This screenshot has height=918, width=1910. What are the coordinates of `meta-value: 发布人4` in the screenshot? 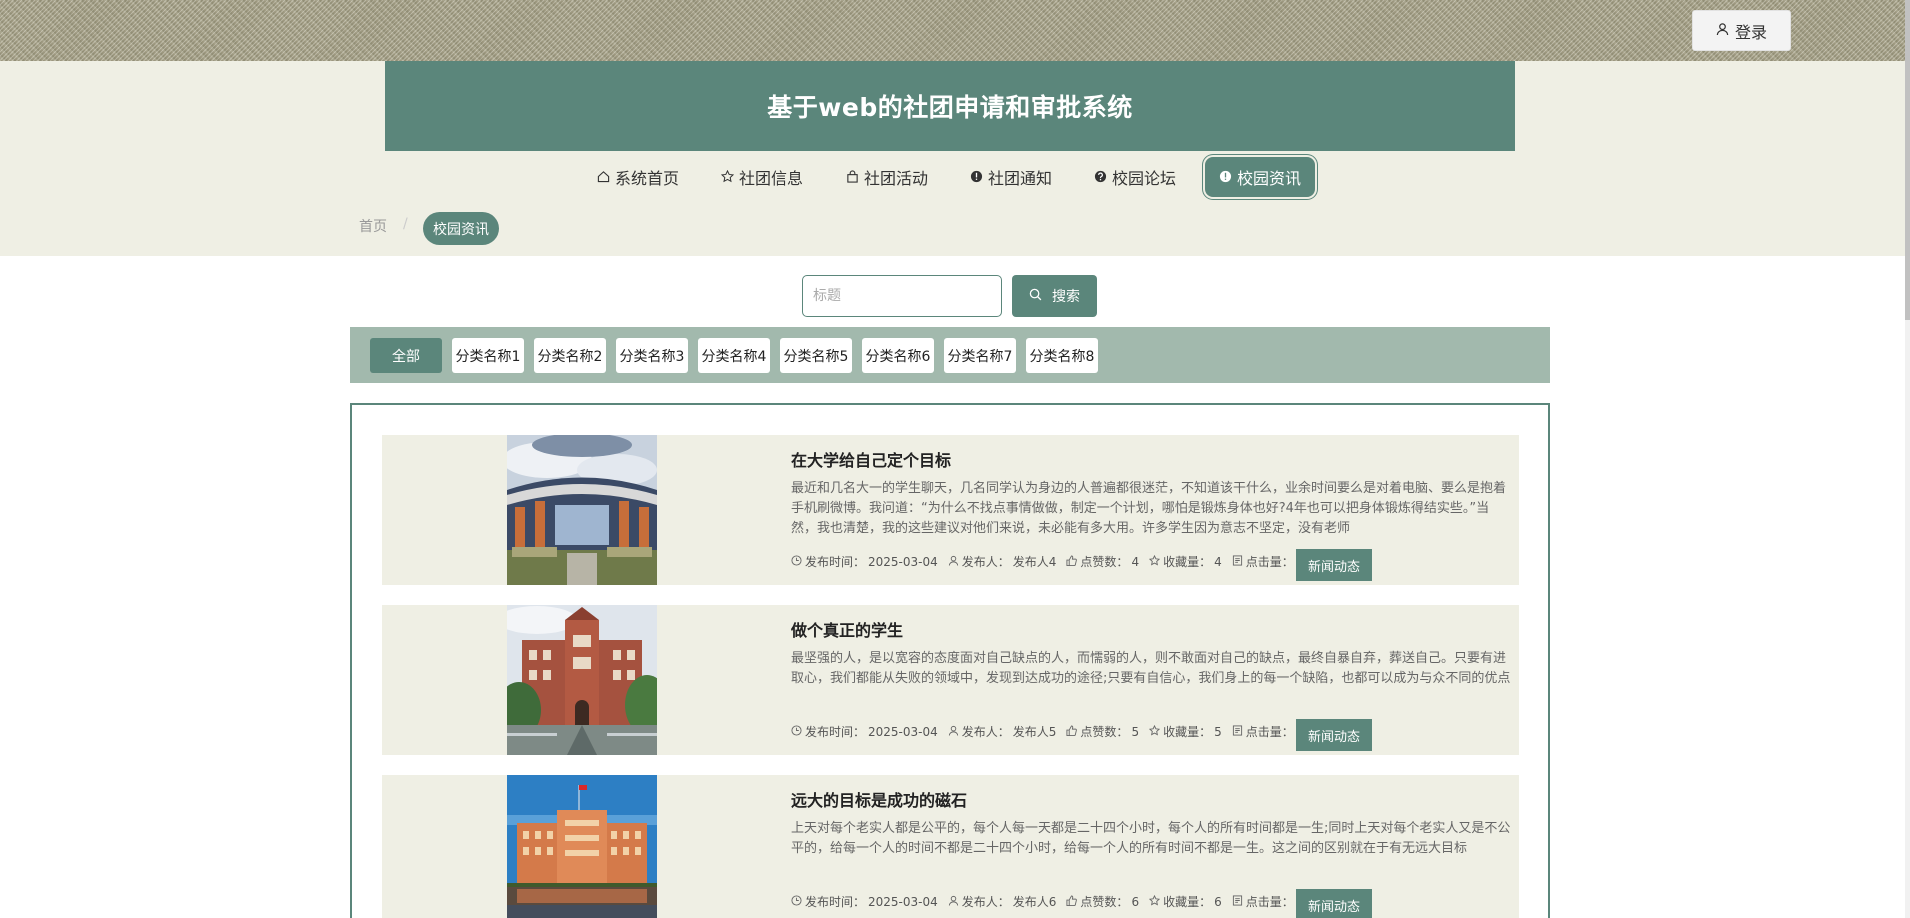 It's located at (1034, 562).